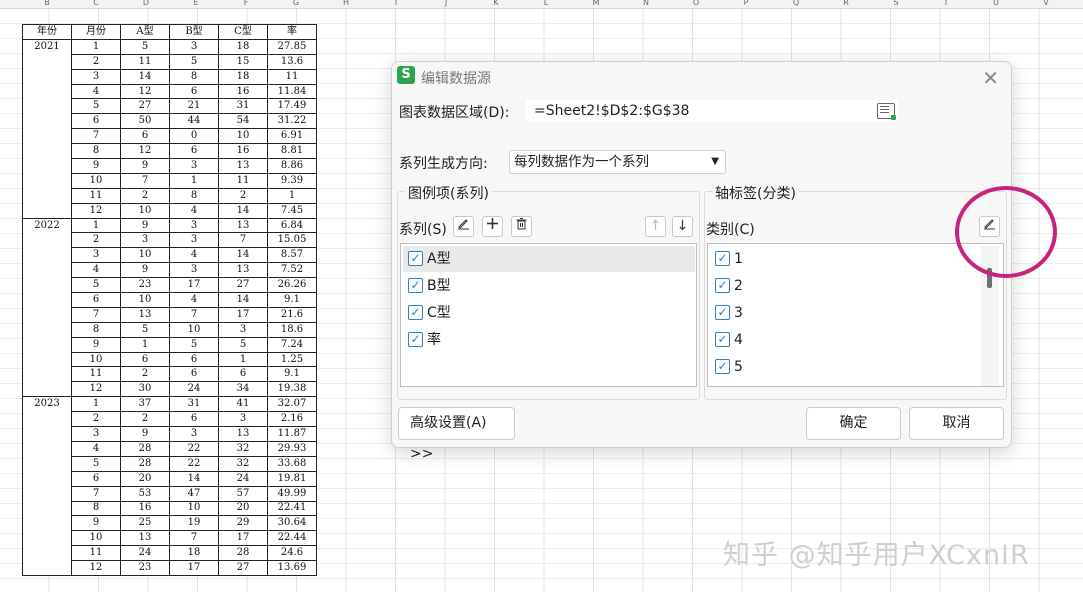 This screenshot has height=592, width=1083. I want to click on cell-type-b: 24, so click(194, 389).